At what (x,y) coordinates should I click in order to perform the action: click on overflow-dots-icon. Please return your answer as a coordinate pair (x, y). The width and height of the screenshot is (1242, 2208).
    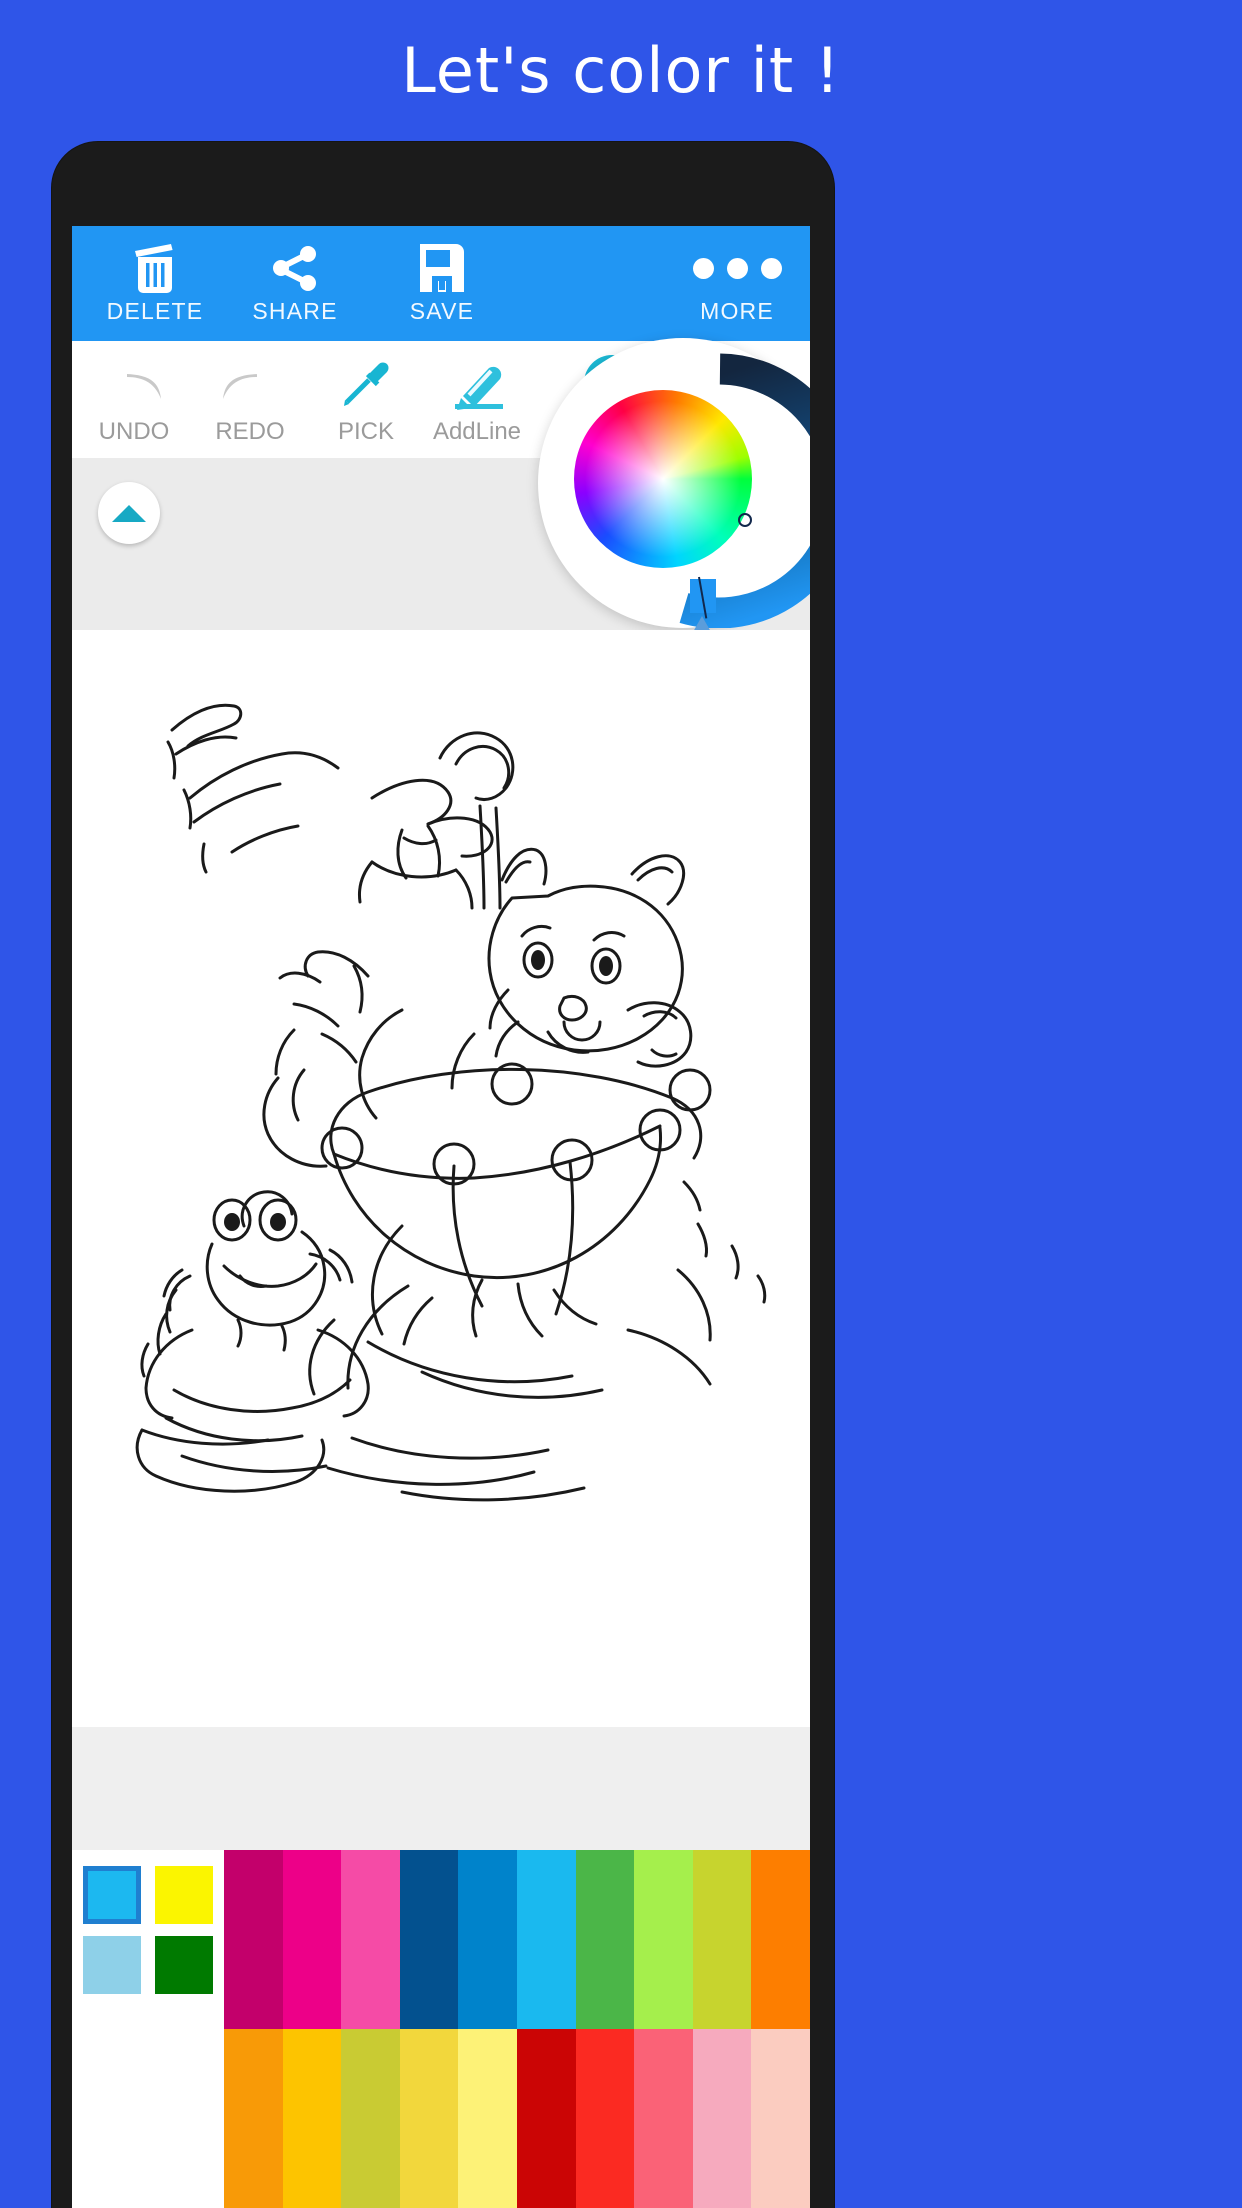
    Looking at the image, I should click on (737, 268).